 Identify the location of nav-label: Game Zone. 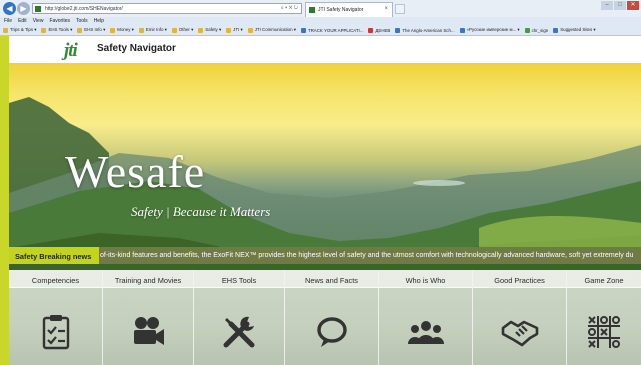
(604, 279).